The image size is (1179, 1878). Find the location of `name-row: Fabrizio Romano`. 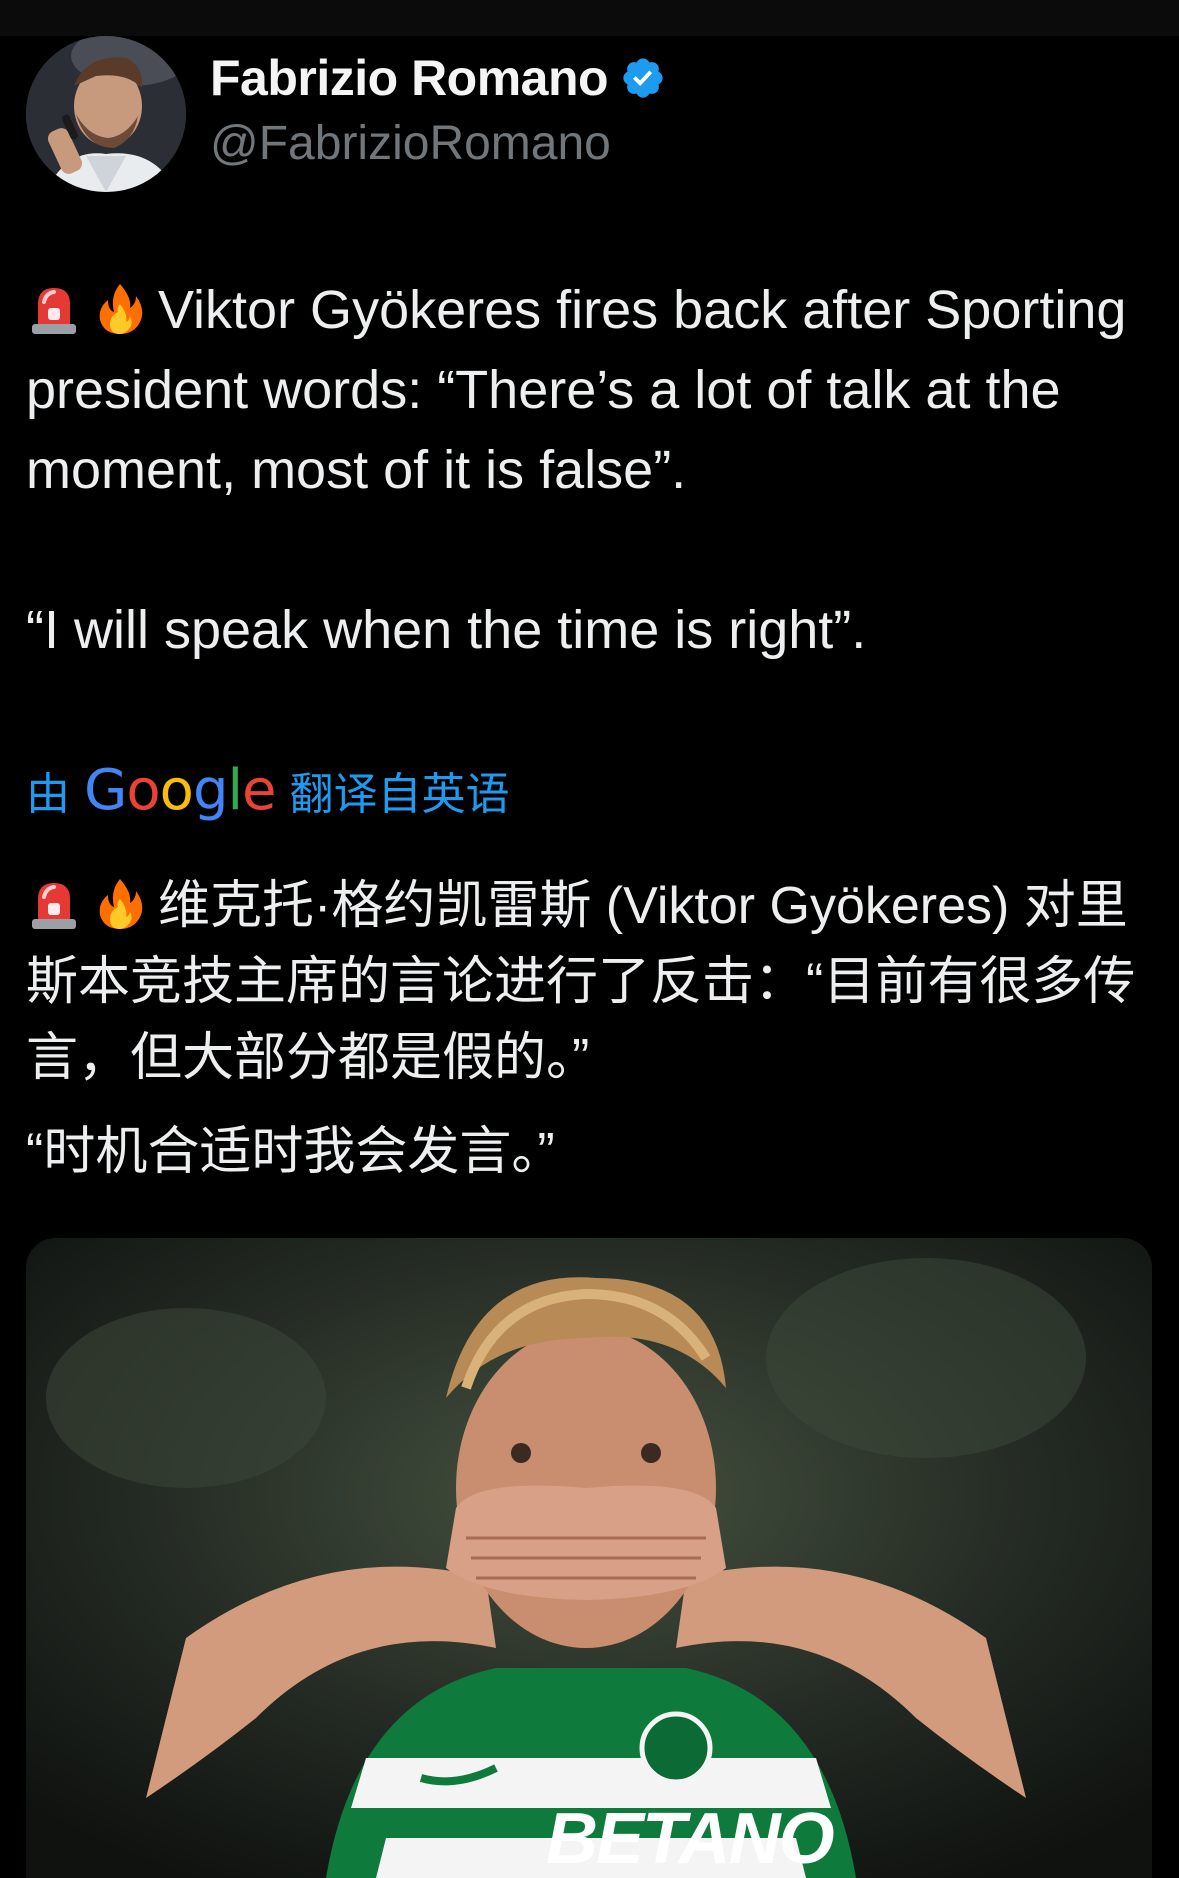

name-row: Fabrizio Romano is located at coordinates (438, 78).